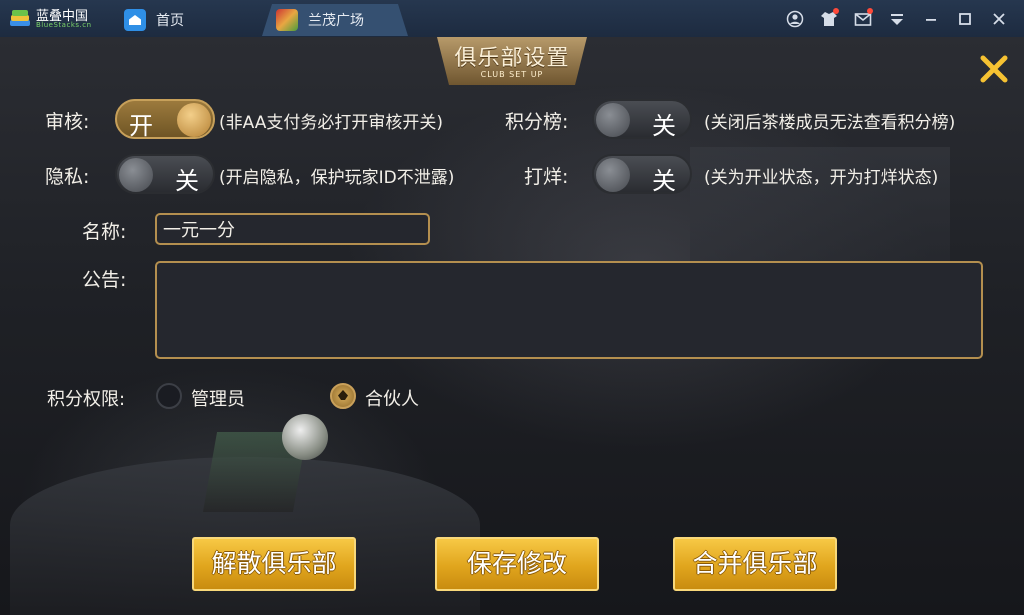 The width and height of the screenshot is (1024, 615). What do you see at coordinates (274, 564) in the screenshot?
I see `dissolve-club-button: 解散俱乐部` at bounding box center [274, 564].